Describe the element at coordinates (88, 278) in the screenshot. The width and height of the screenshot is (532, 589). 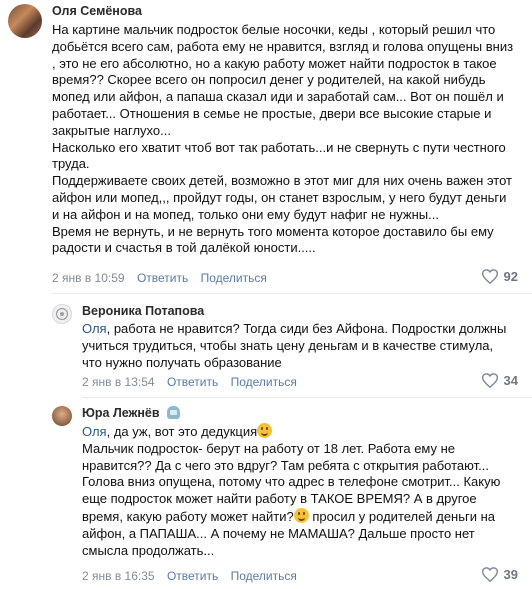
I see `timestamp: 2 янв в 10:59` at that location.